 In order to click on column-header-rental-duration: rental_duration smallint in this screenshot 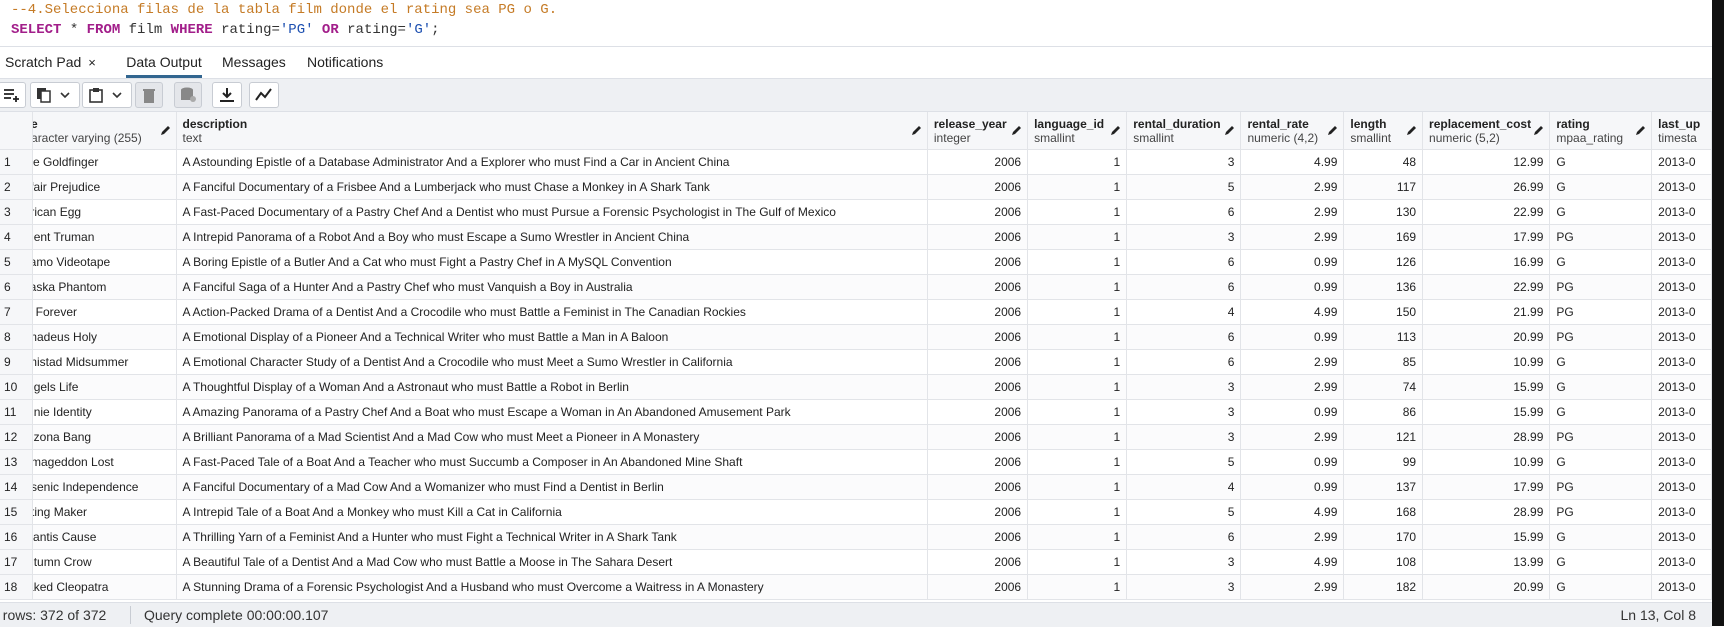, I will do `click(1184, 131)`.